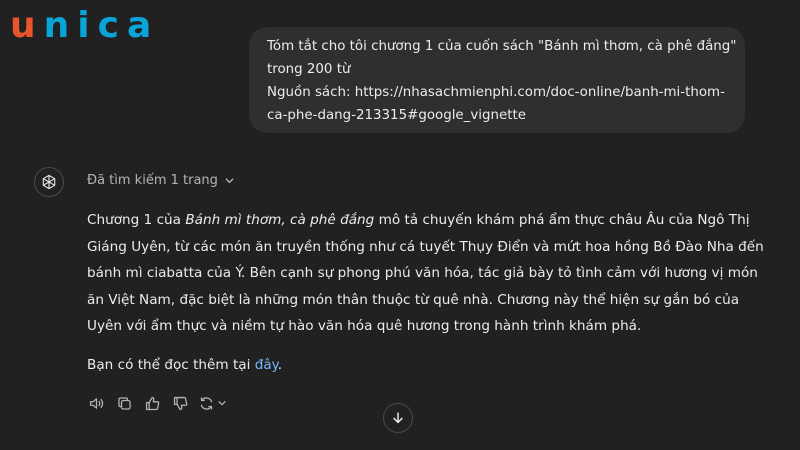 This screenshot has height=450, width=800. I want to click on logo-letter-a: a, so click(143, 25).